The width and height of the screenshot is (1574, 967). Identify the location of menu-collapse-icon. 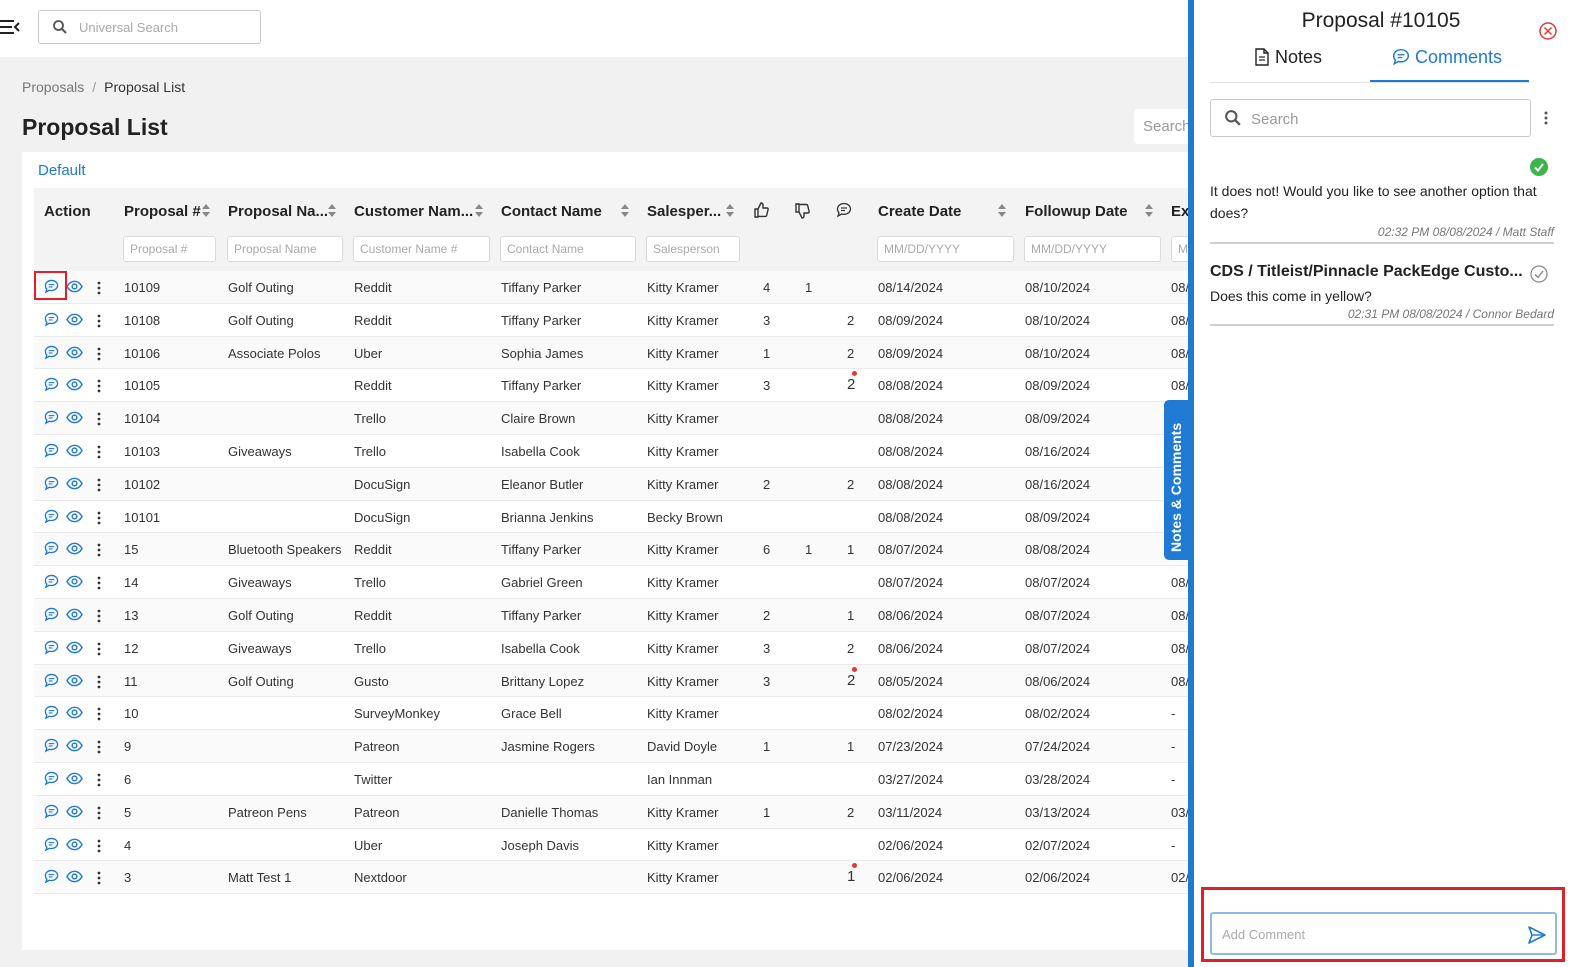
(11, 27).